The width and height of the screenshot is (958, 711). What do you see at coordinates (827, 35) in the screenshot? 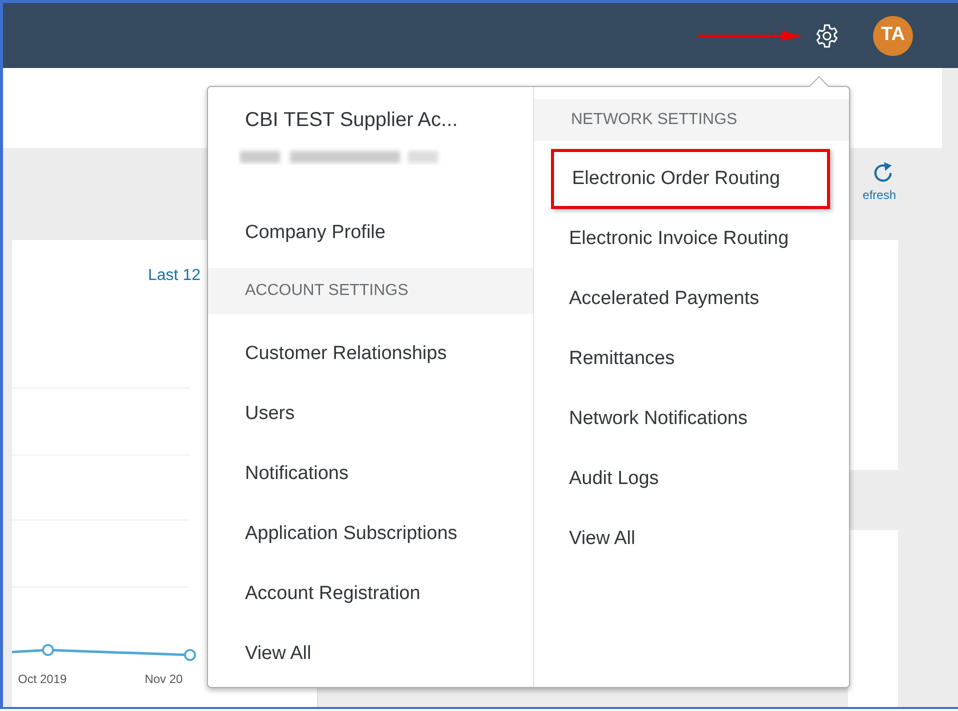
I see `settings-icon` at bounding box center [827, 35].